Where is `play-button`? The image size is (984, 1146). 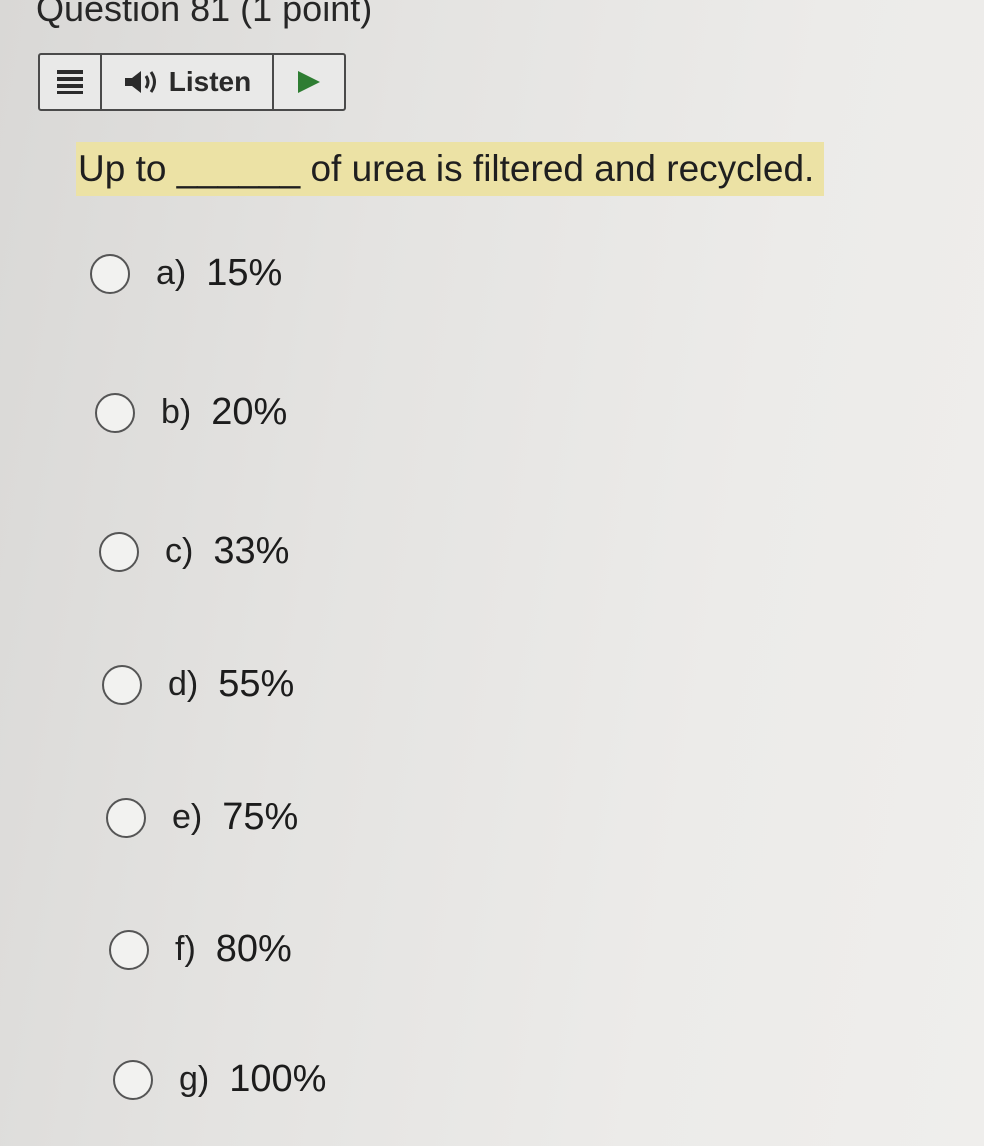 play-button is located at coordinates (309, 82).